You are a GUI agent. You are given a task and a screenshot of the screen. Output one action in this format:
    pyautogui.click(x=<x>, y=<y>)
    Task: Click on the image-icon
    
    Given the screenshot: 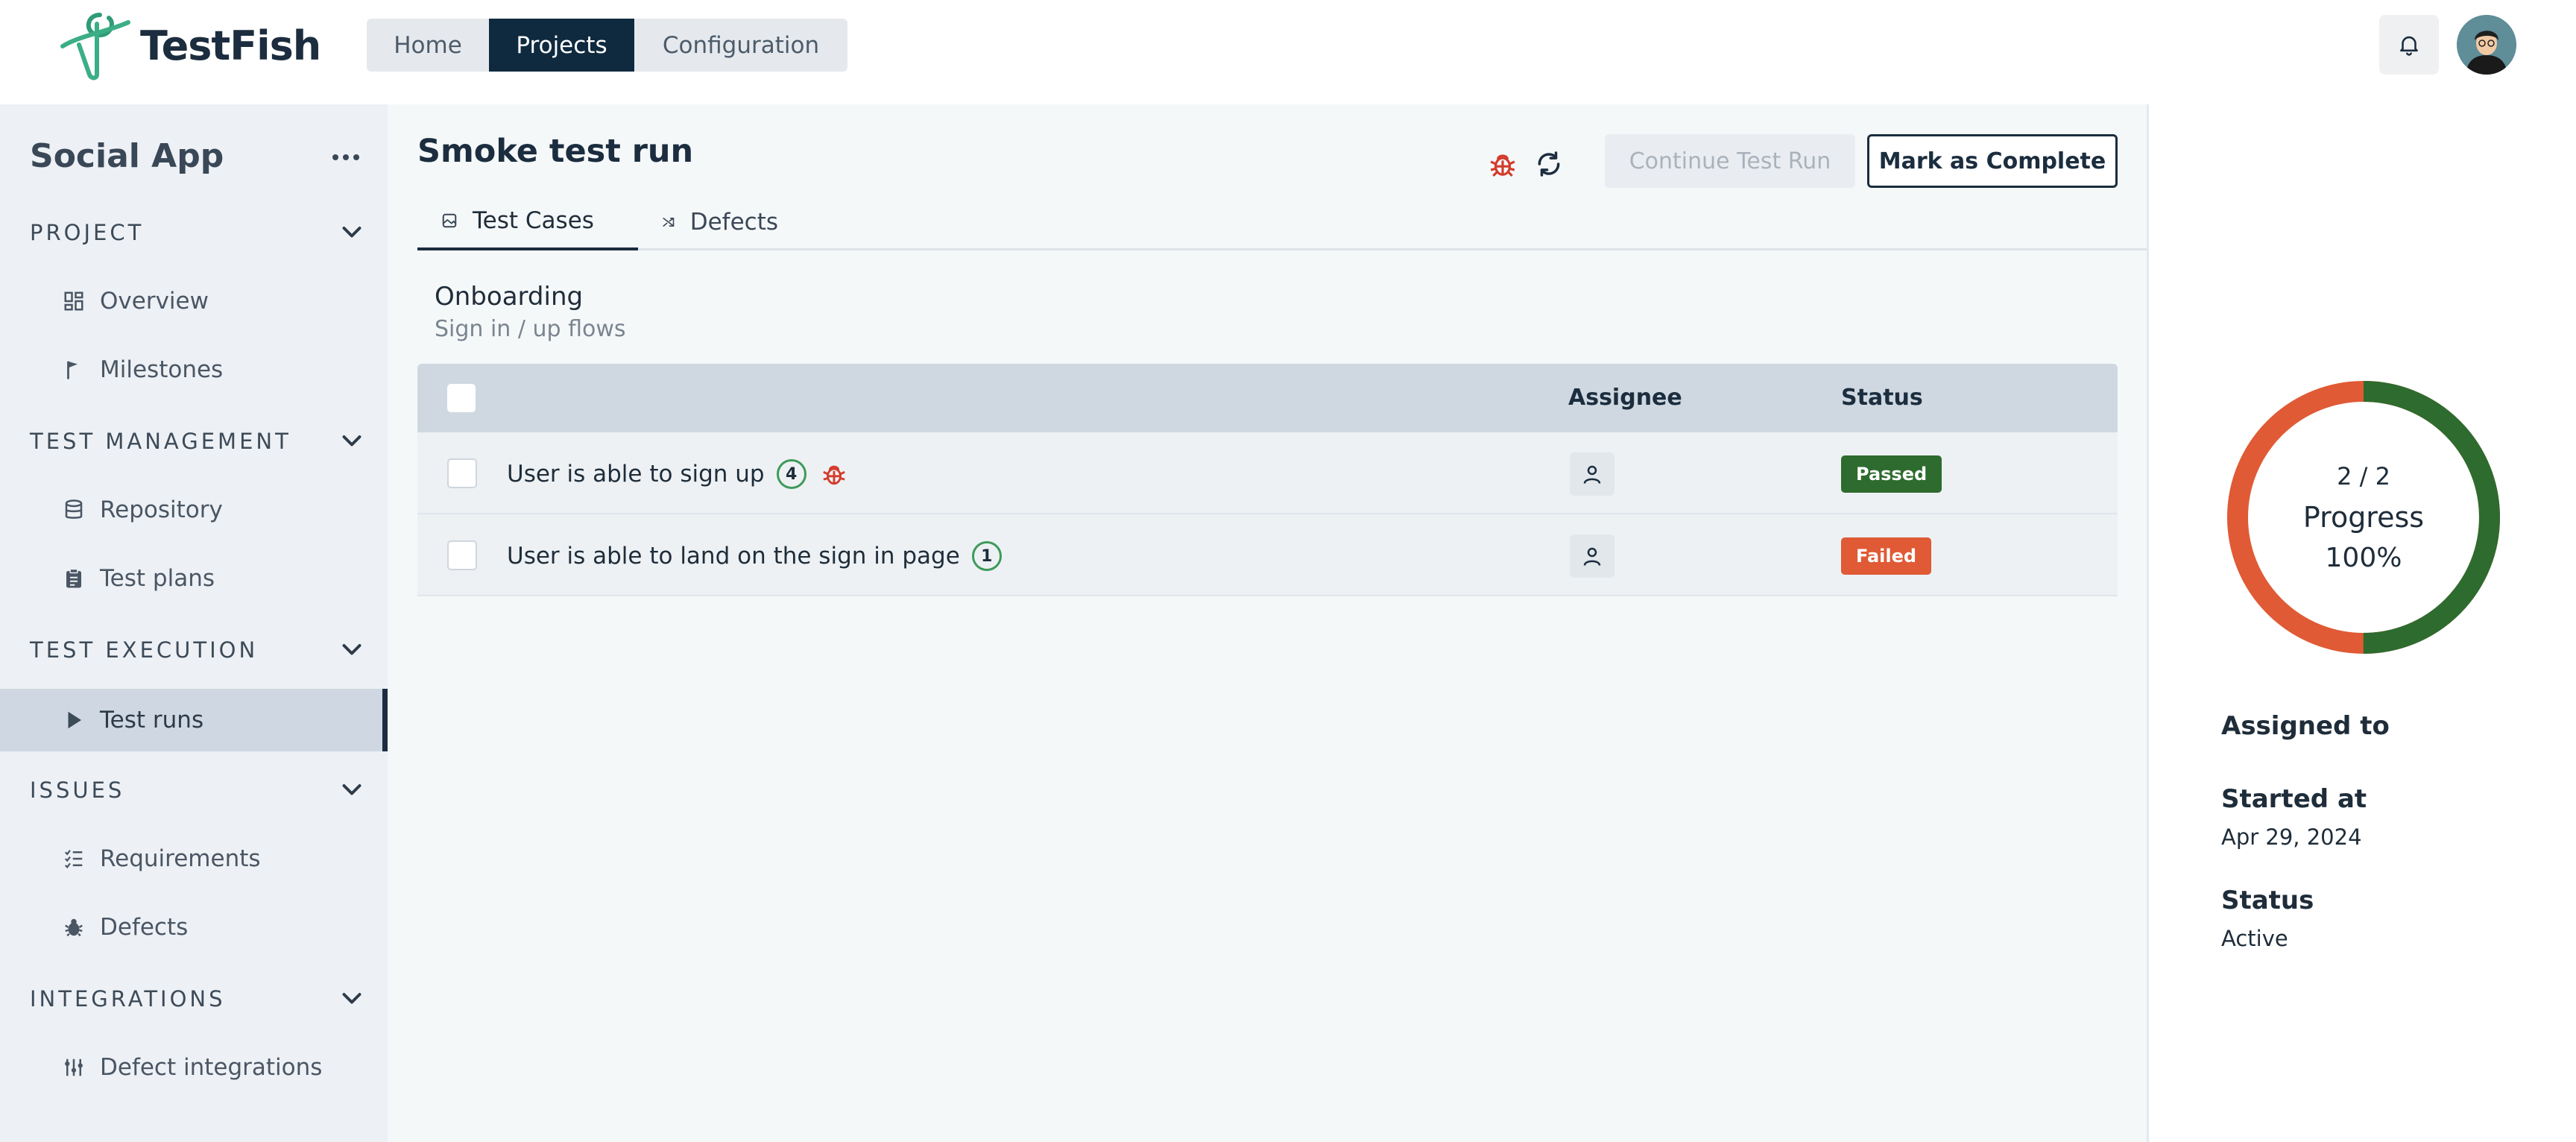 What is the action you would take?
    pyautogui.click(x=450, y=221)
    